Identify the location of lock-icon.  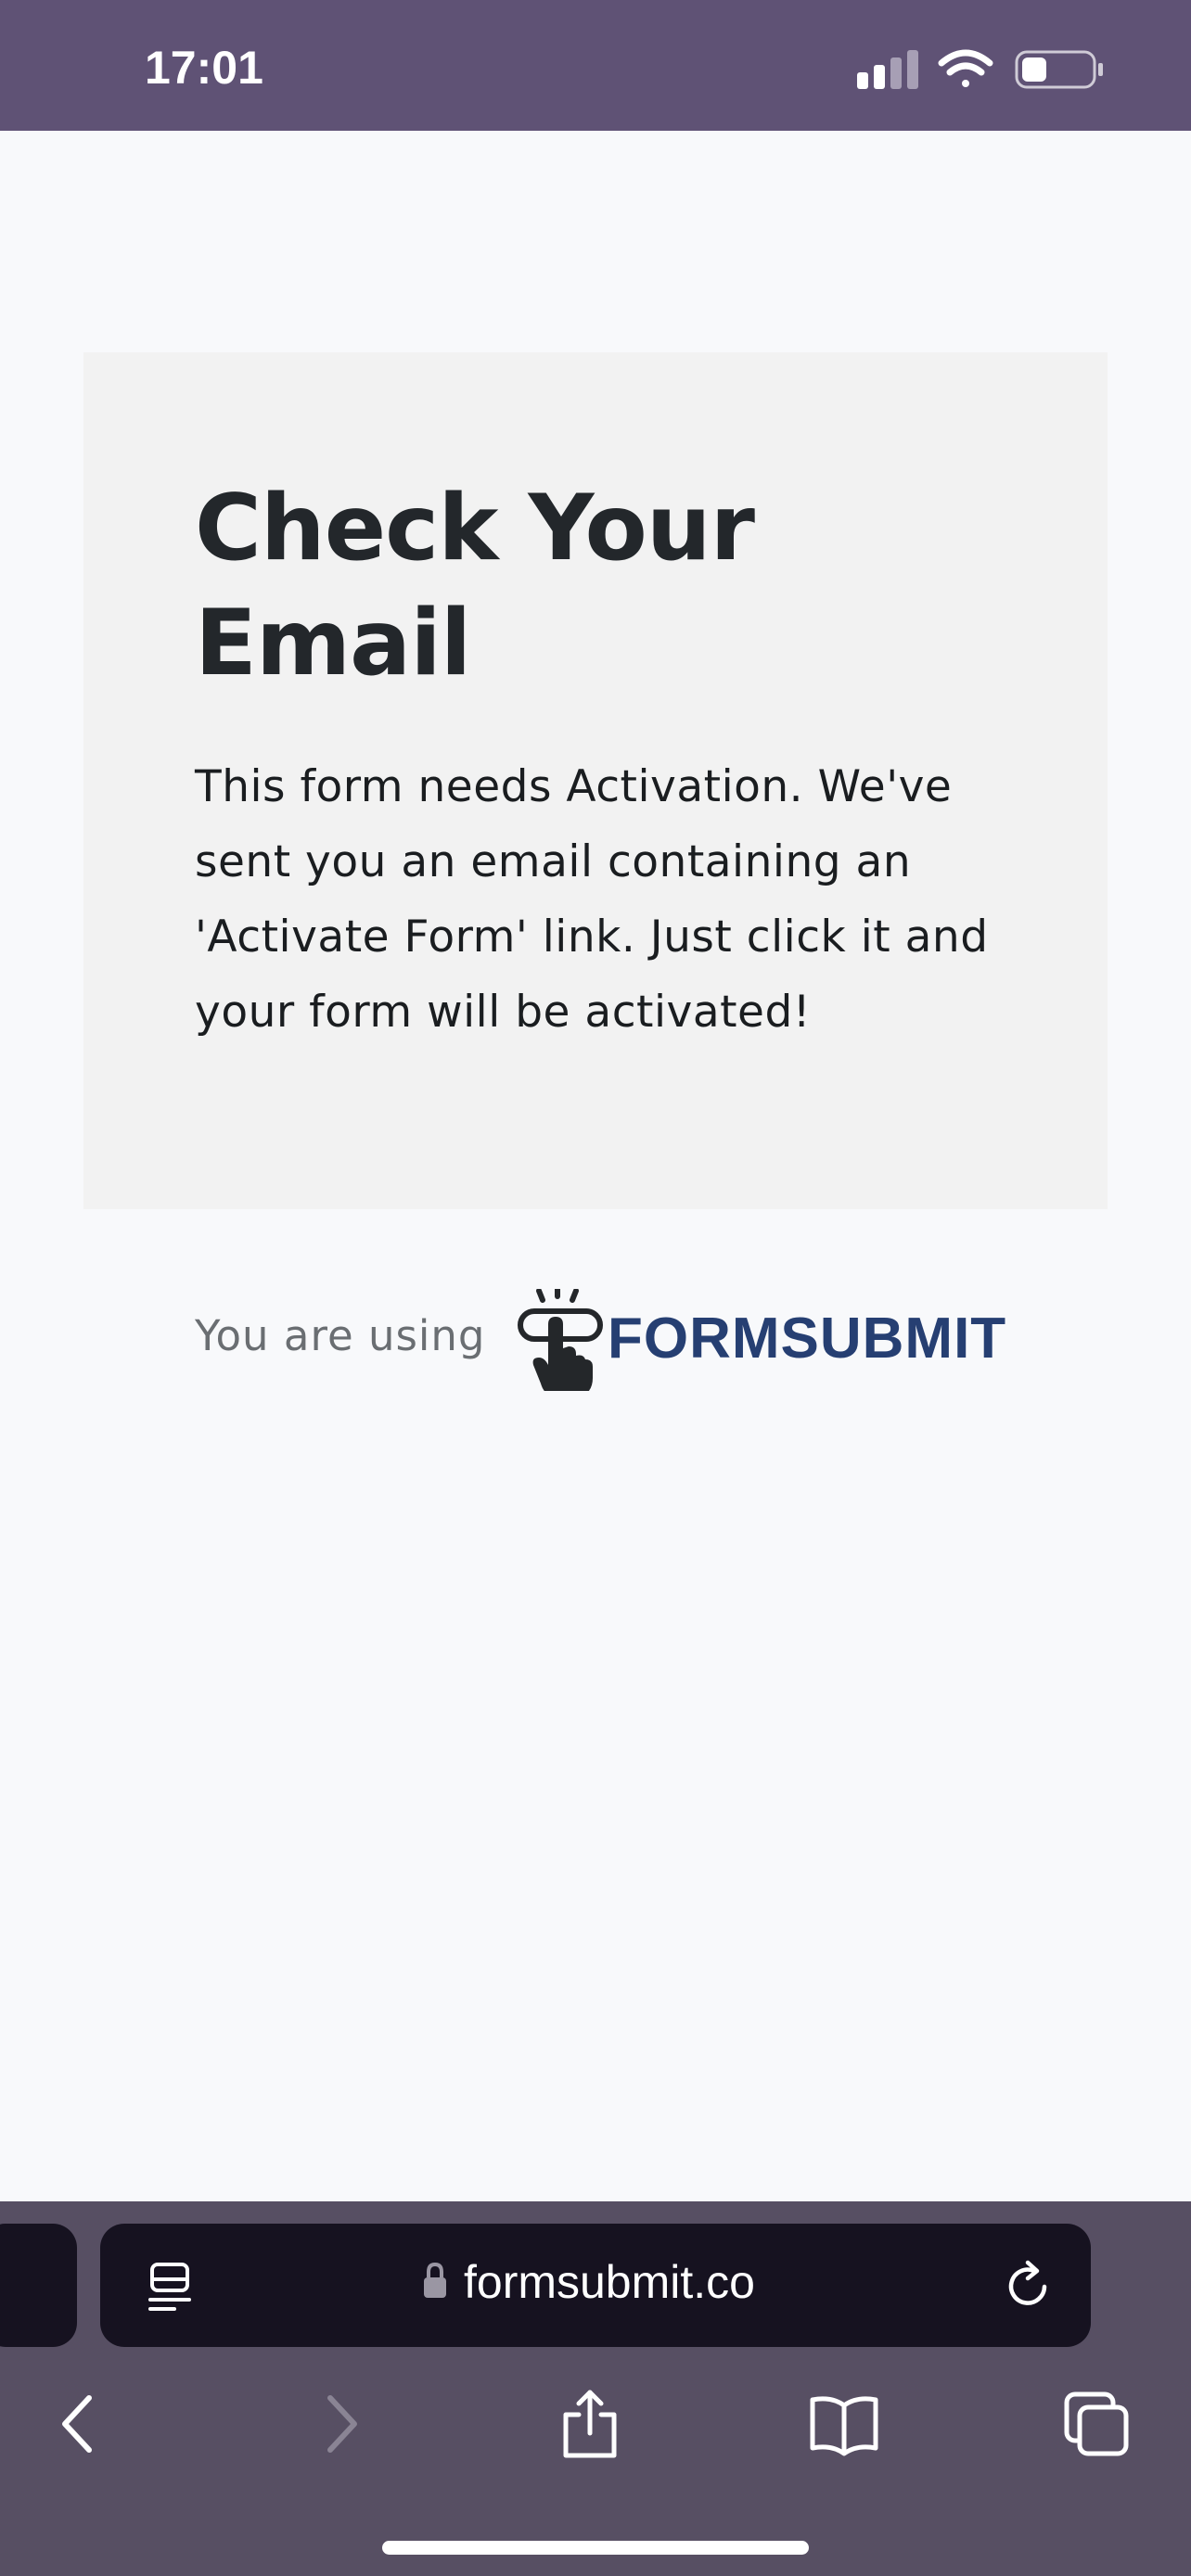
(435, 2280).